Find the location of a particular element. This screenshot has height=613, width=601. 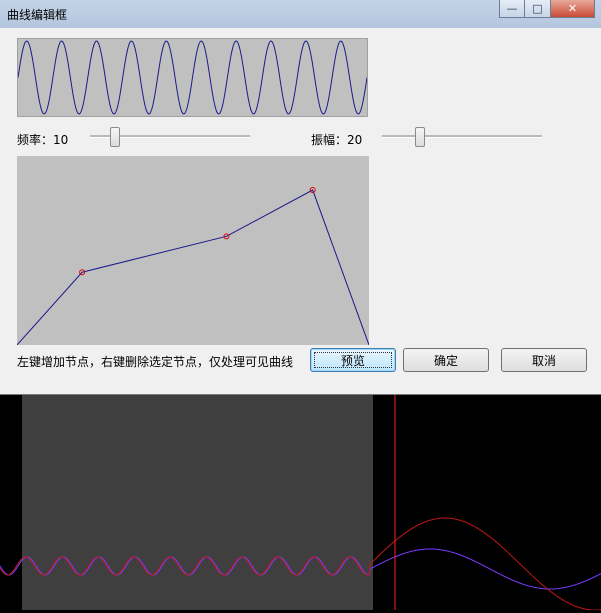

cancel-button-label: 取消 is located at coordinates (543, 360).